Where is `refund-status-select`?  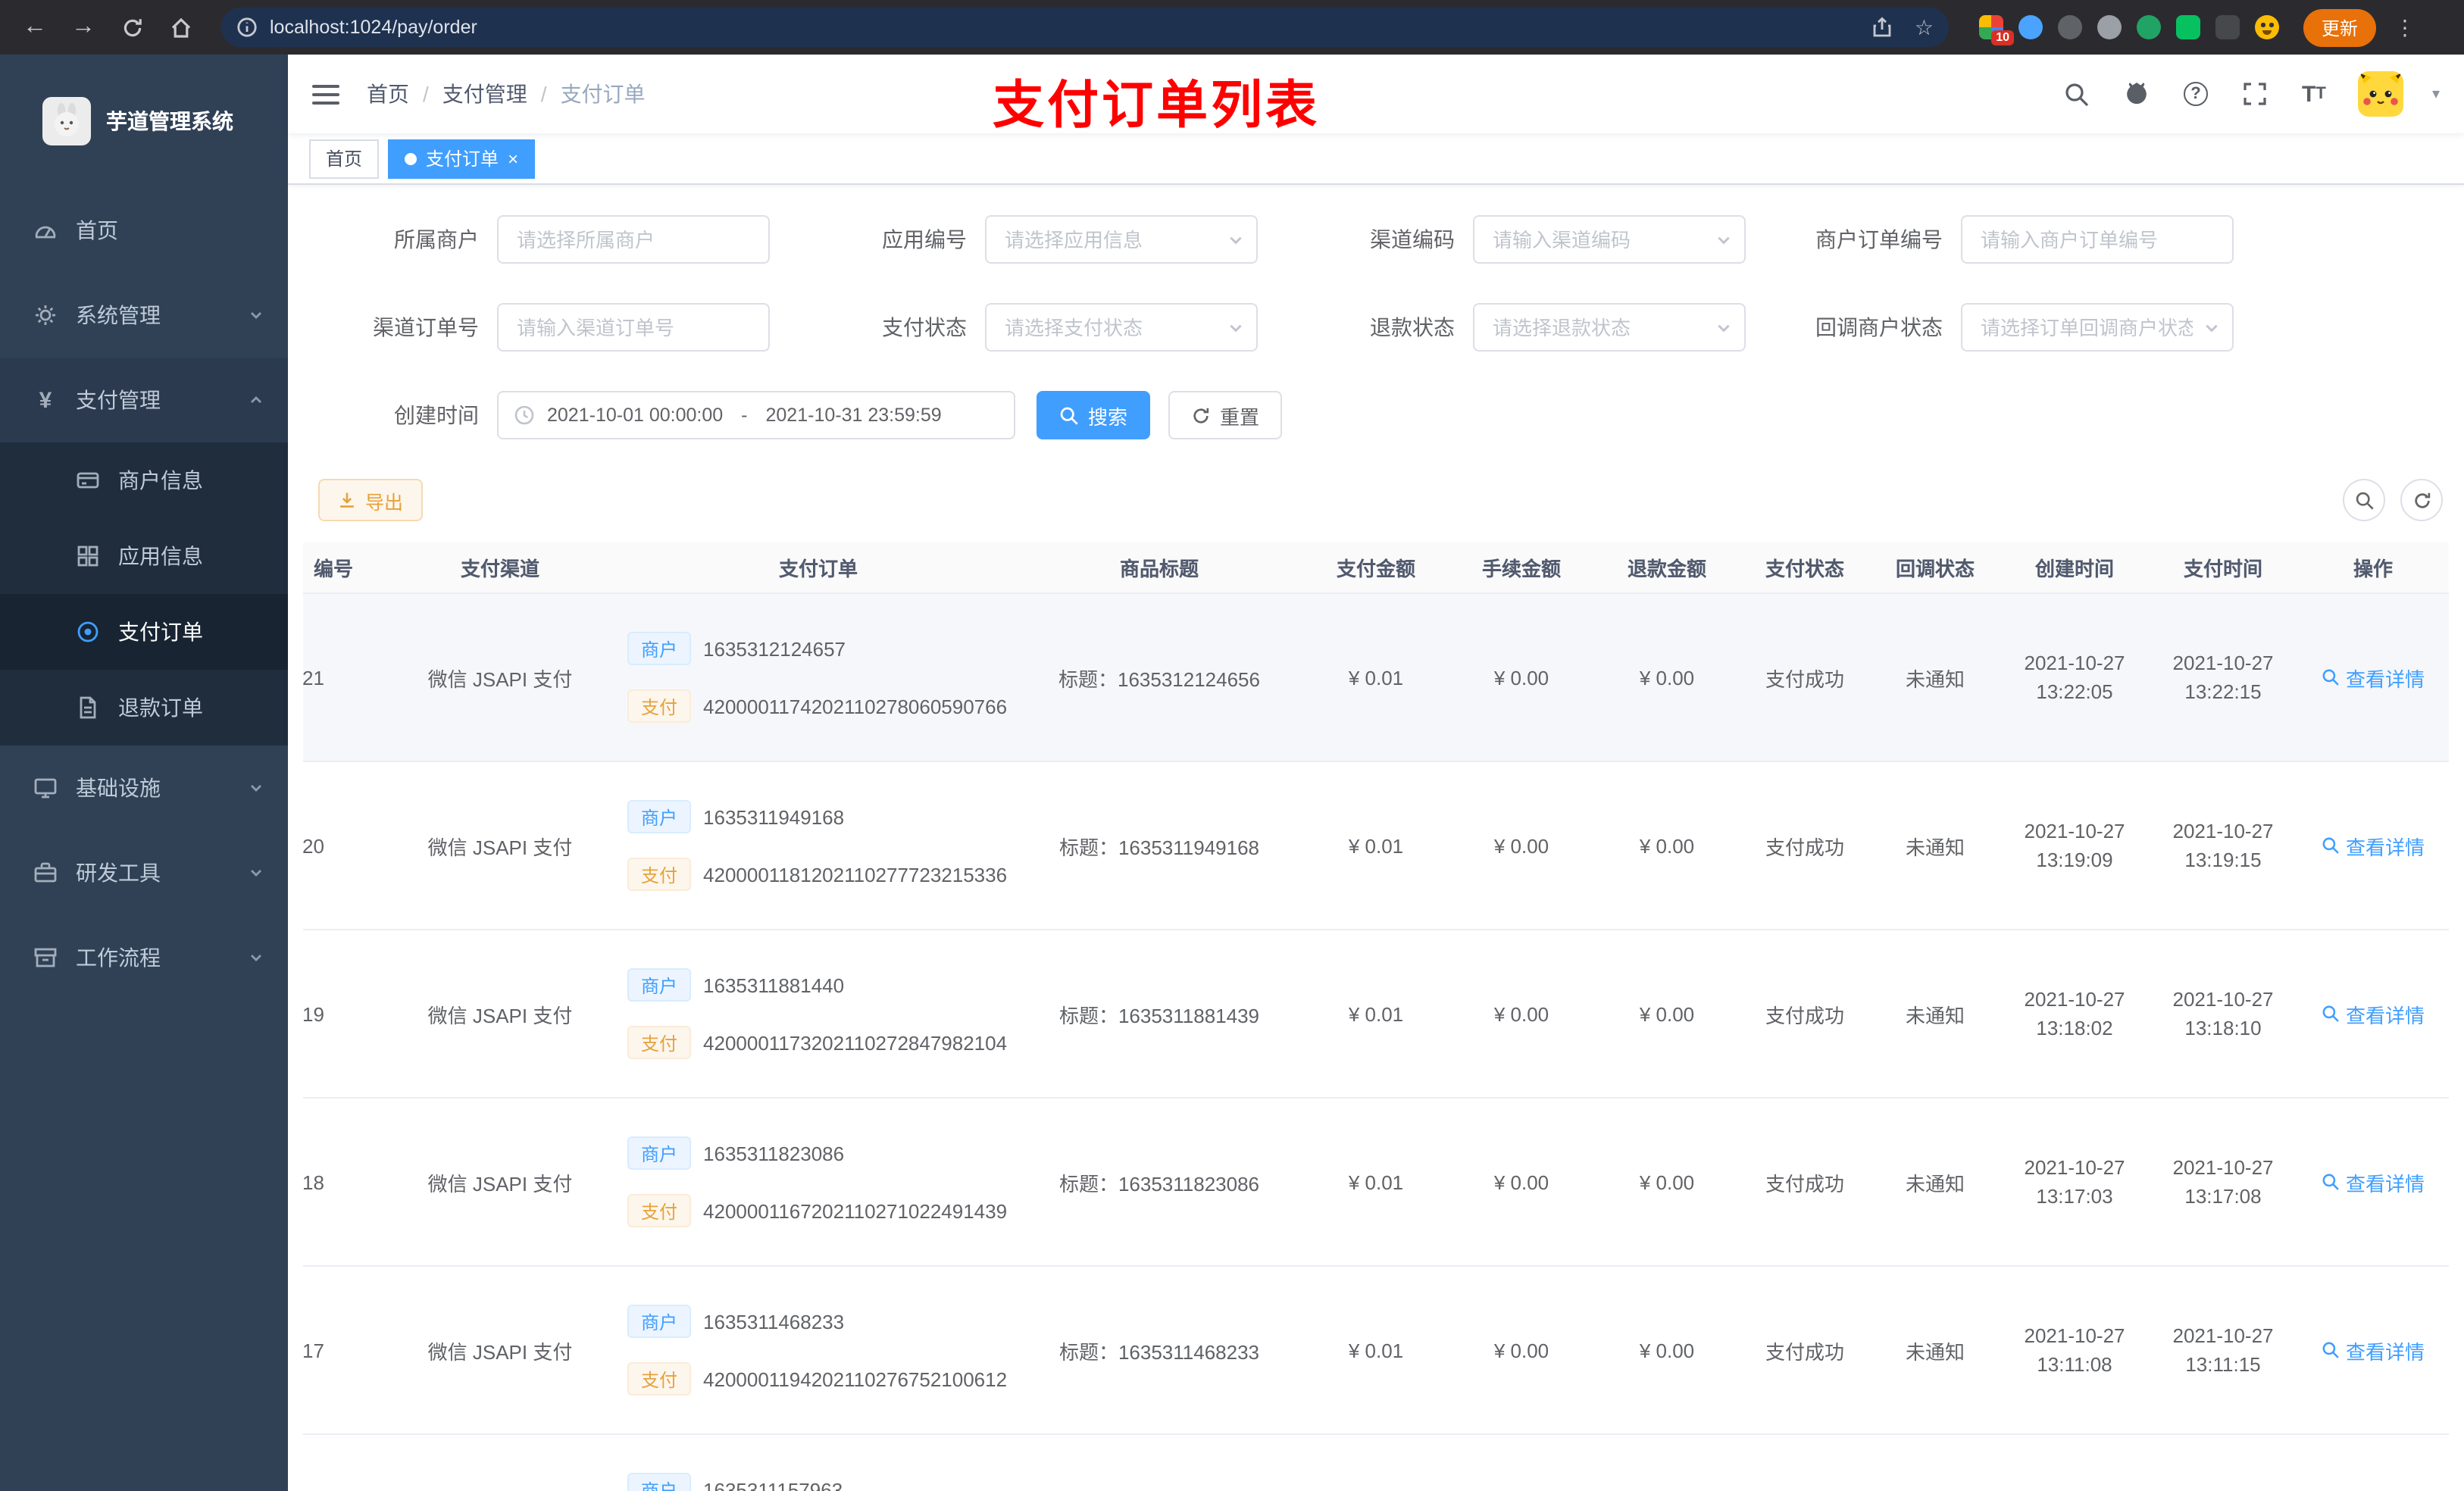
refund-status-select is located at coordinates (1609, 327).